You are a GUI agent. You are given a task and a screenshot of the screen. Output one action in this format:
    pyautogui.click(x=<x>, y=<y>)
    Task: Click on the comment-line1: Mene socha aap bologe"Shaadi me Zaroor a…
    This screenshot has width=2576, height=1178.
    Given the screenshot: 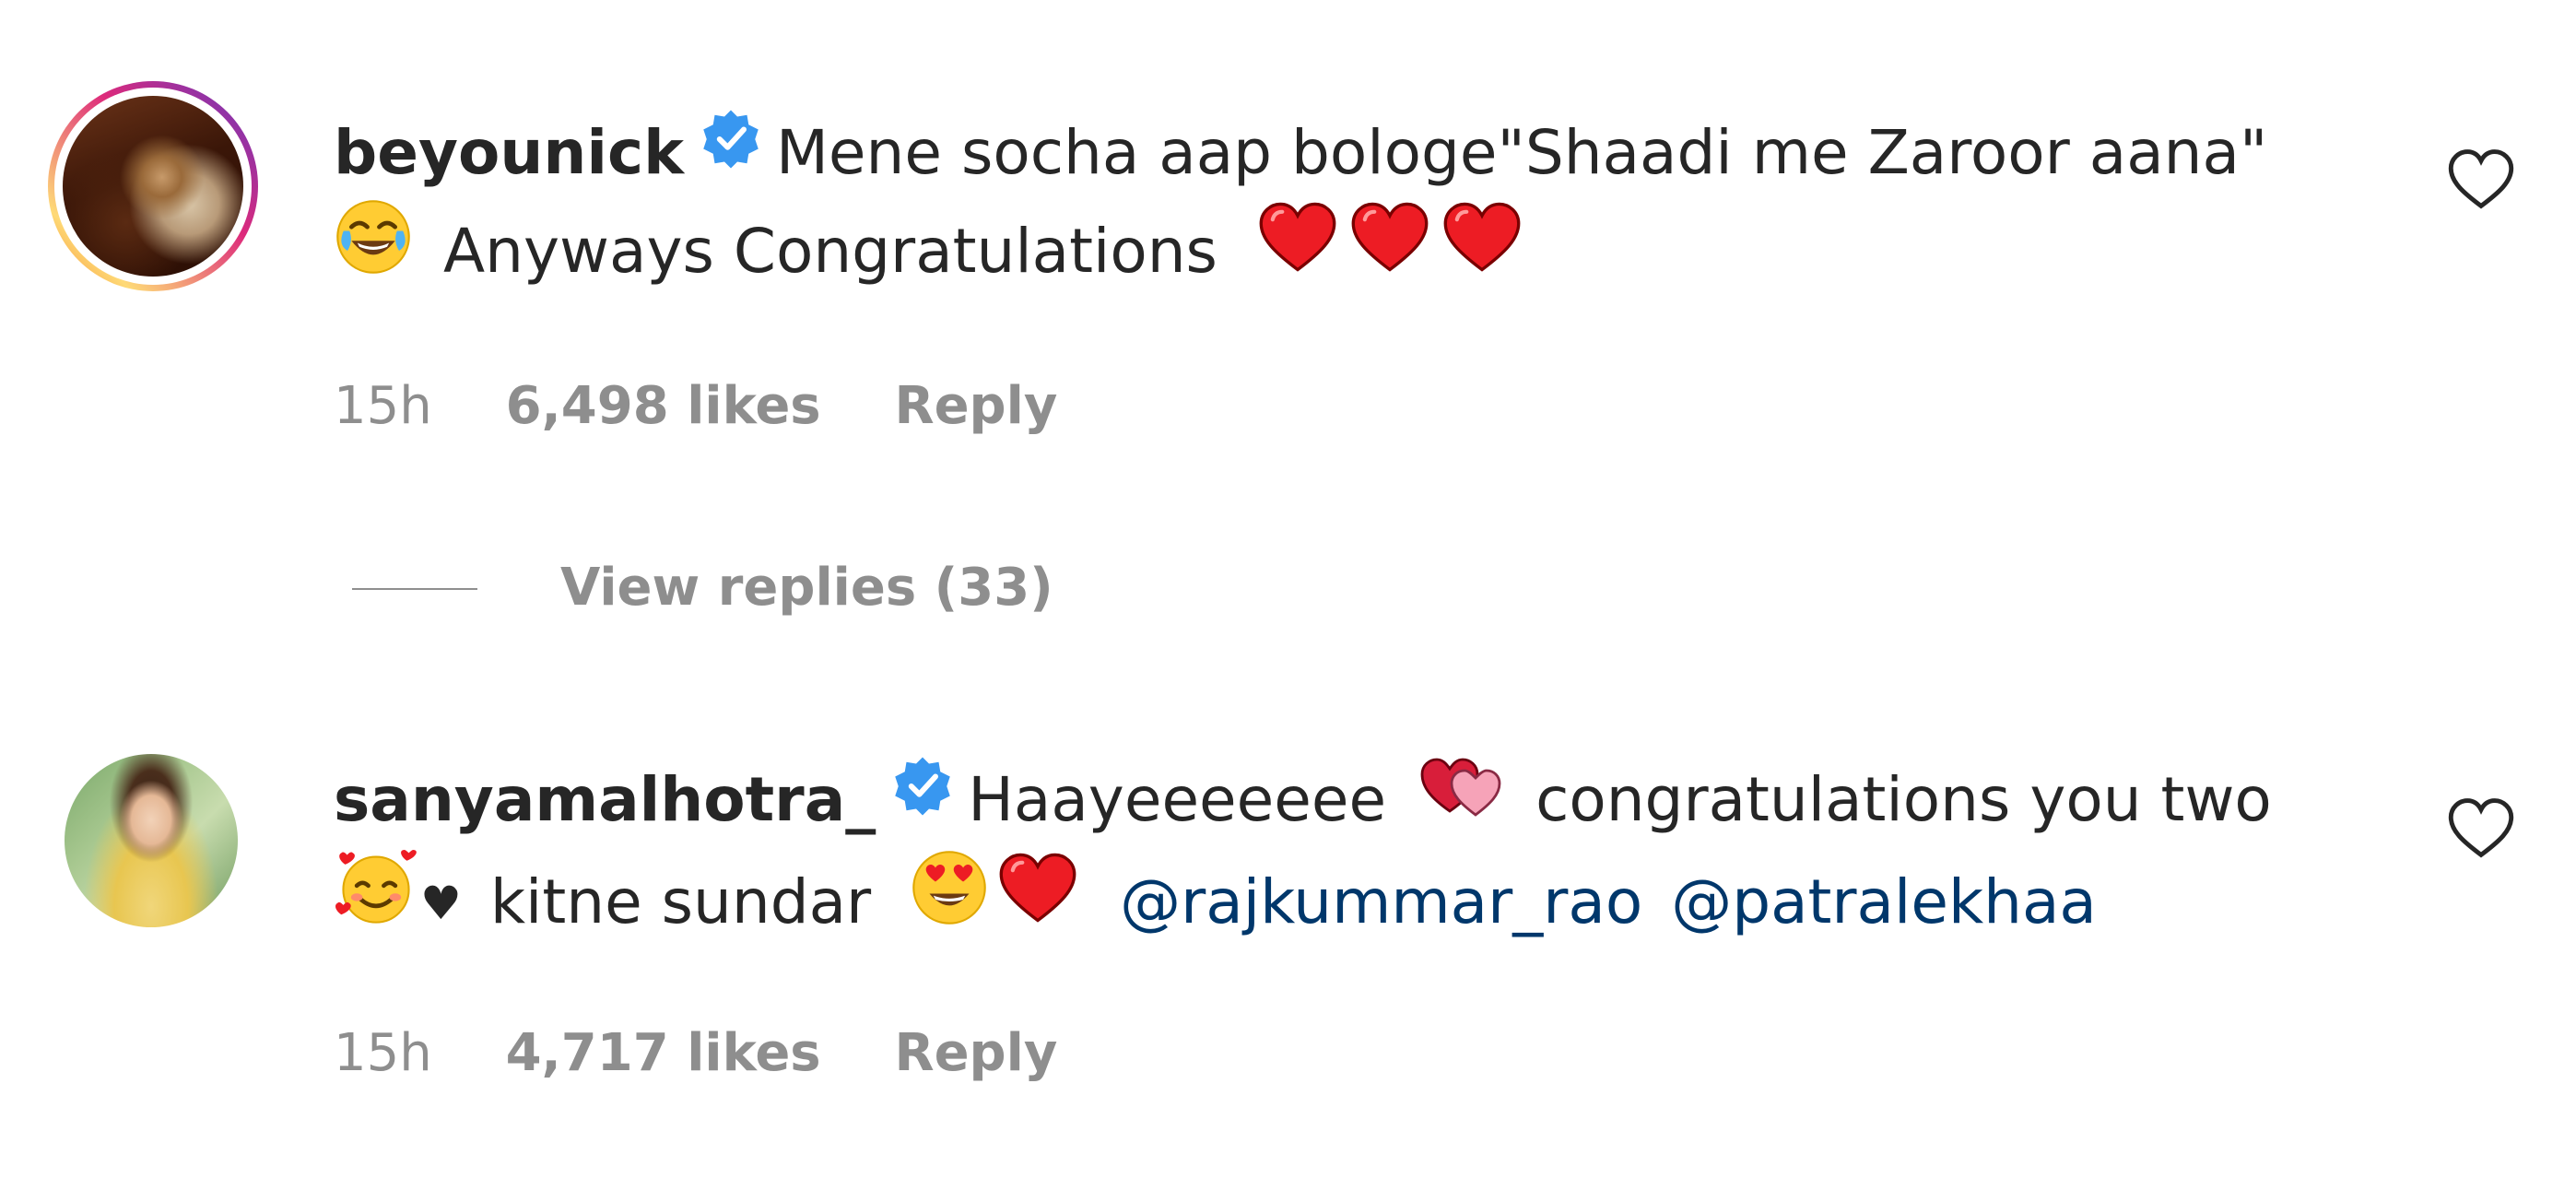 What is the action you would take?
    pyautogui.click(x=1521, y=152)
    